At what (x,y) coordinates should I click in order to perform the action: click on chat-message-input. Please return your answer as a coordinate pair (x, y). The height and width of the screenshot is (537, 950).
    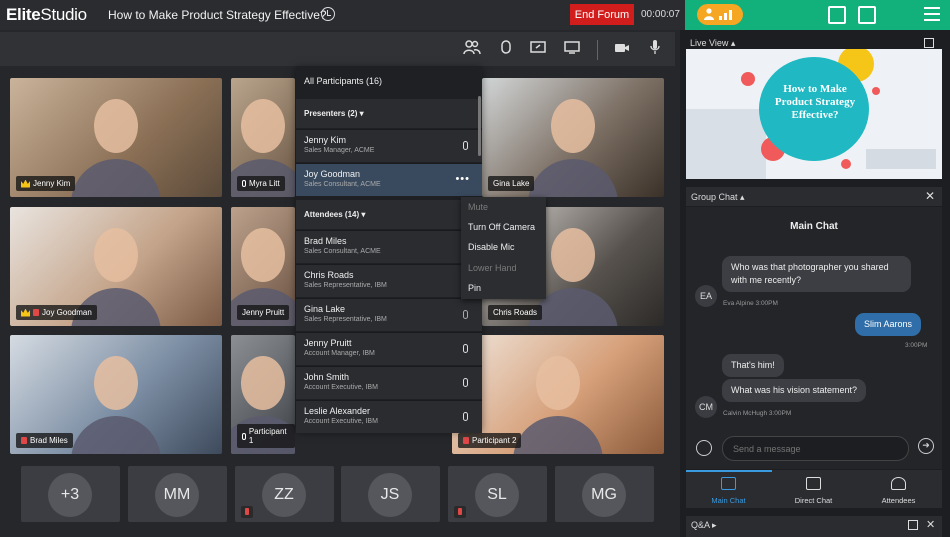
    Looking at the image, I should click on (815, 448).